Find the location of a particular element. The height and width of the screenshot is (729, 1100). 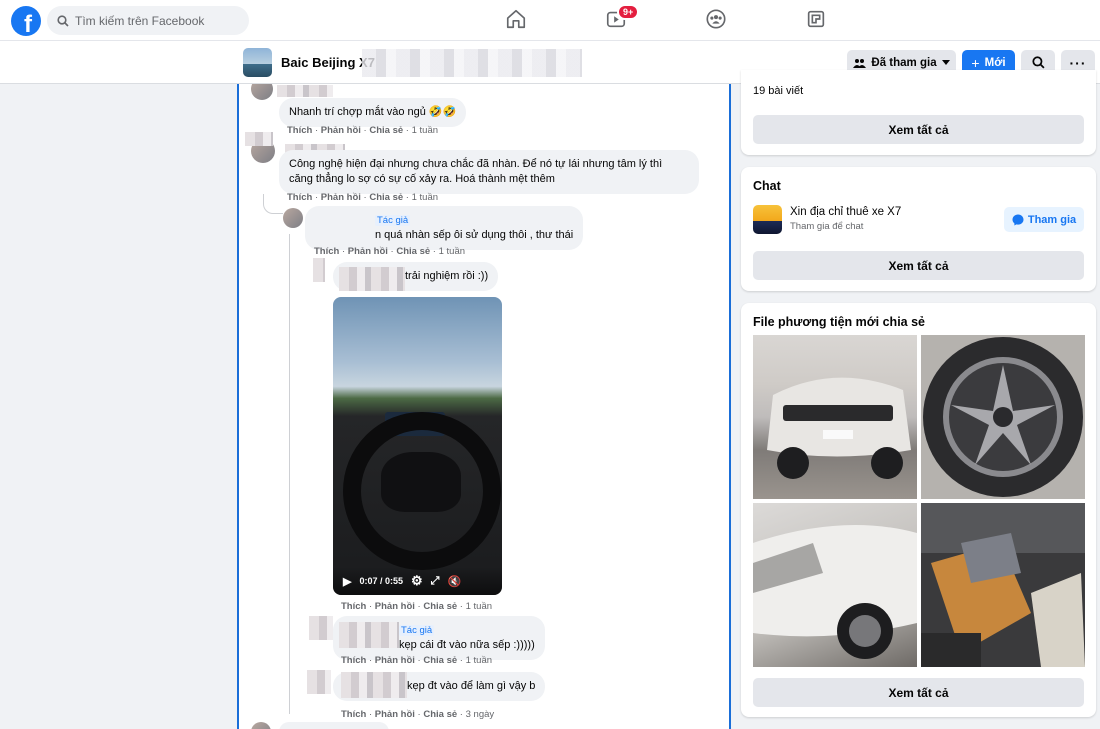

groups-icon is located at coordinates (716, 19).